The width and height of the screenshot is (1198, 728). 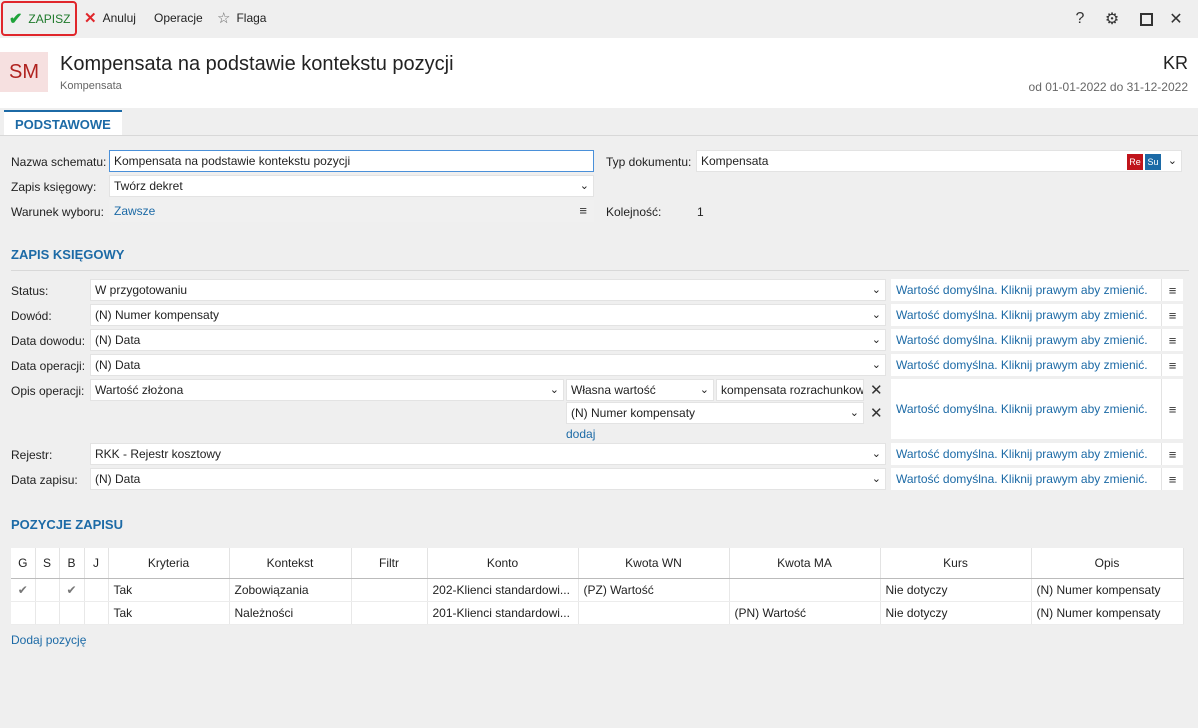 What do you see at coordinates (148, 186) in the screenshot?
I see `posting-value: Twórz dekret` at bounding box center [148, 186].